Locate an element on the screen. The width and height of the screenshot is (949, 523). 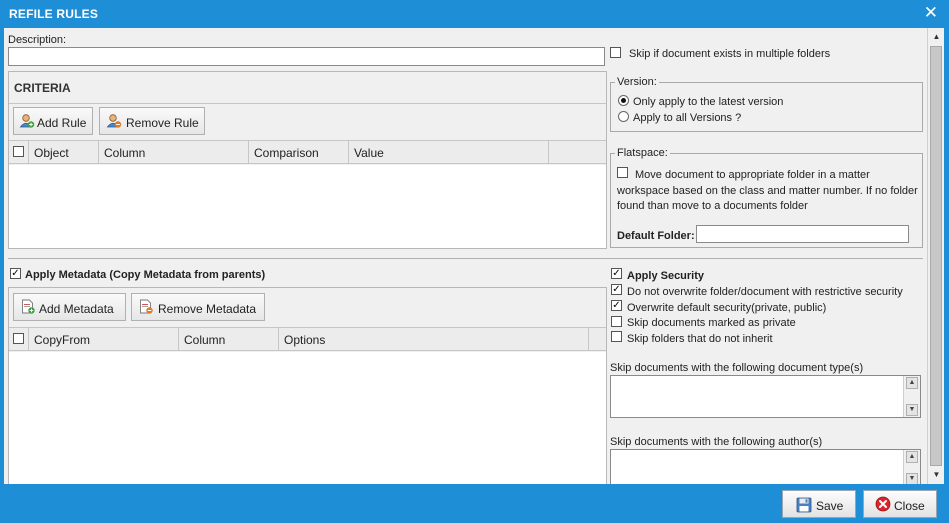
flatspace-move-checkbox is located at coordinates (622, 172).